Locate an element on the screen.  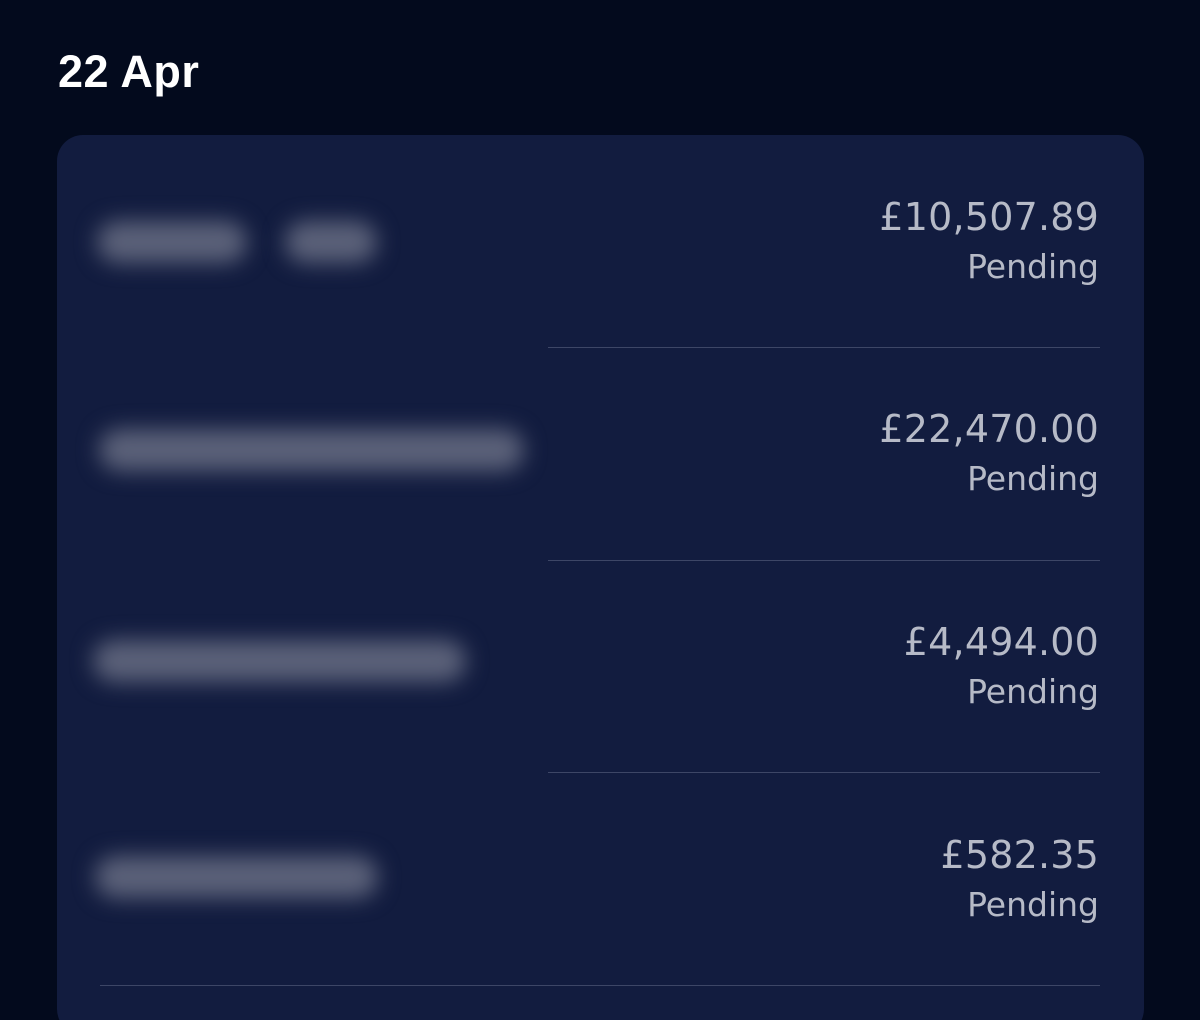
transaction-amount: £10,507.89 is located at coordinates (989, 217).